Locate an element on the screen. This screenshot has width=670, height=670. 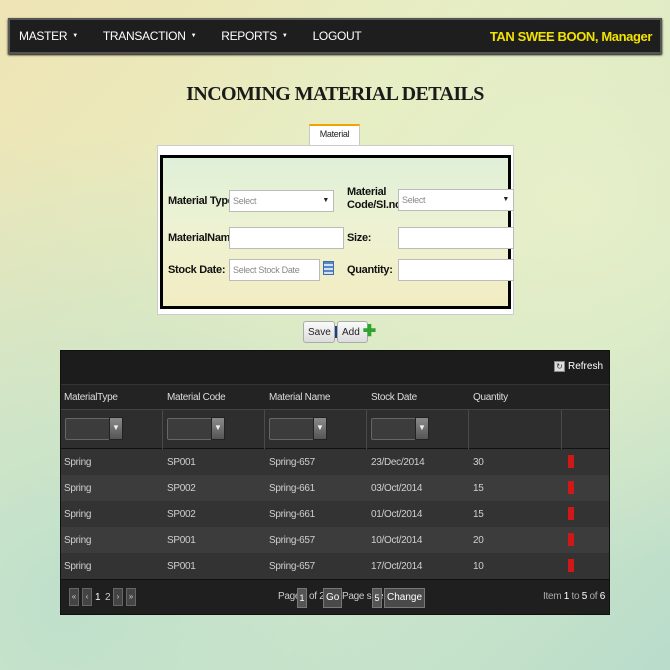
material-code-select-value: Select is located at coordinates (414, 200).